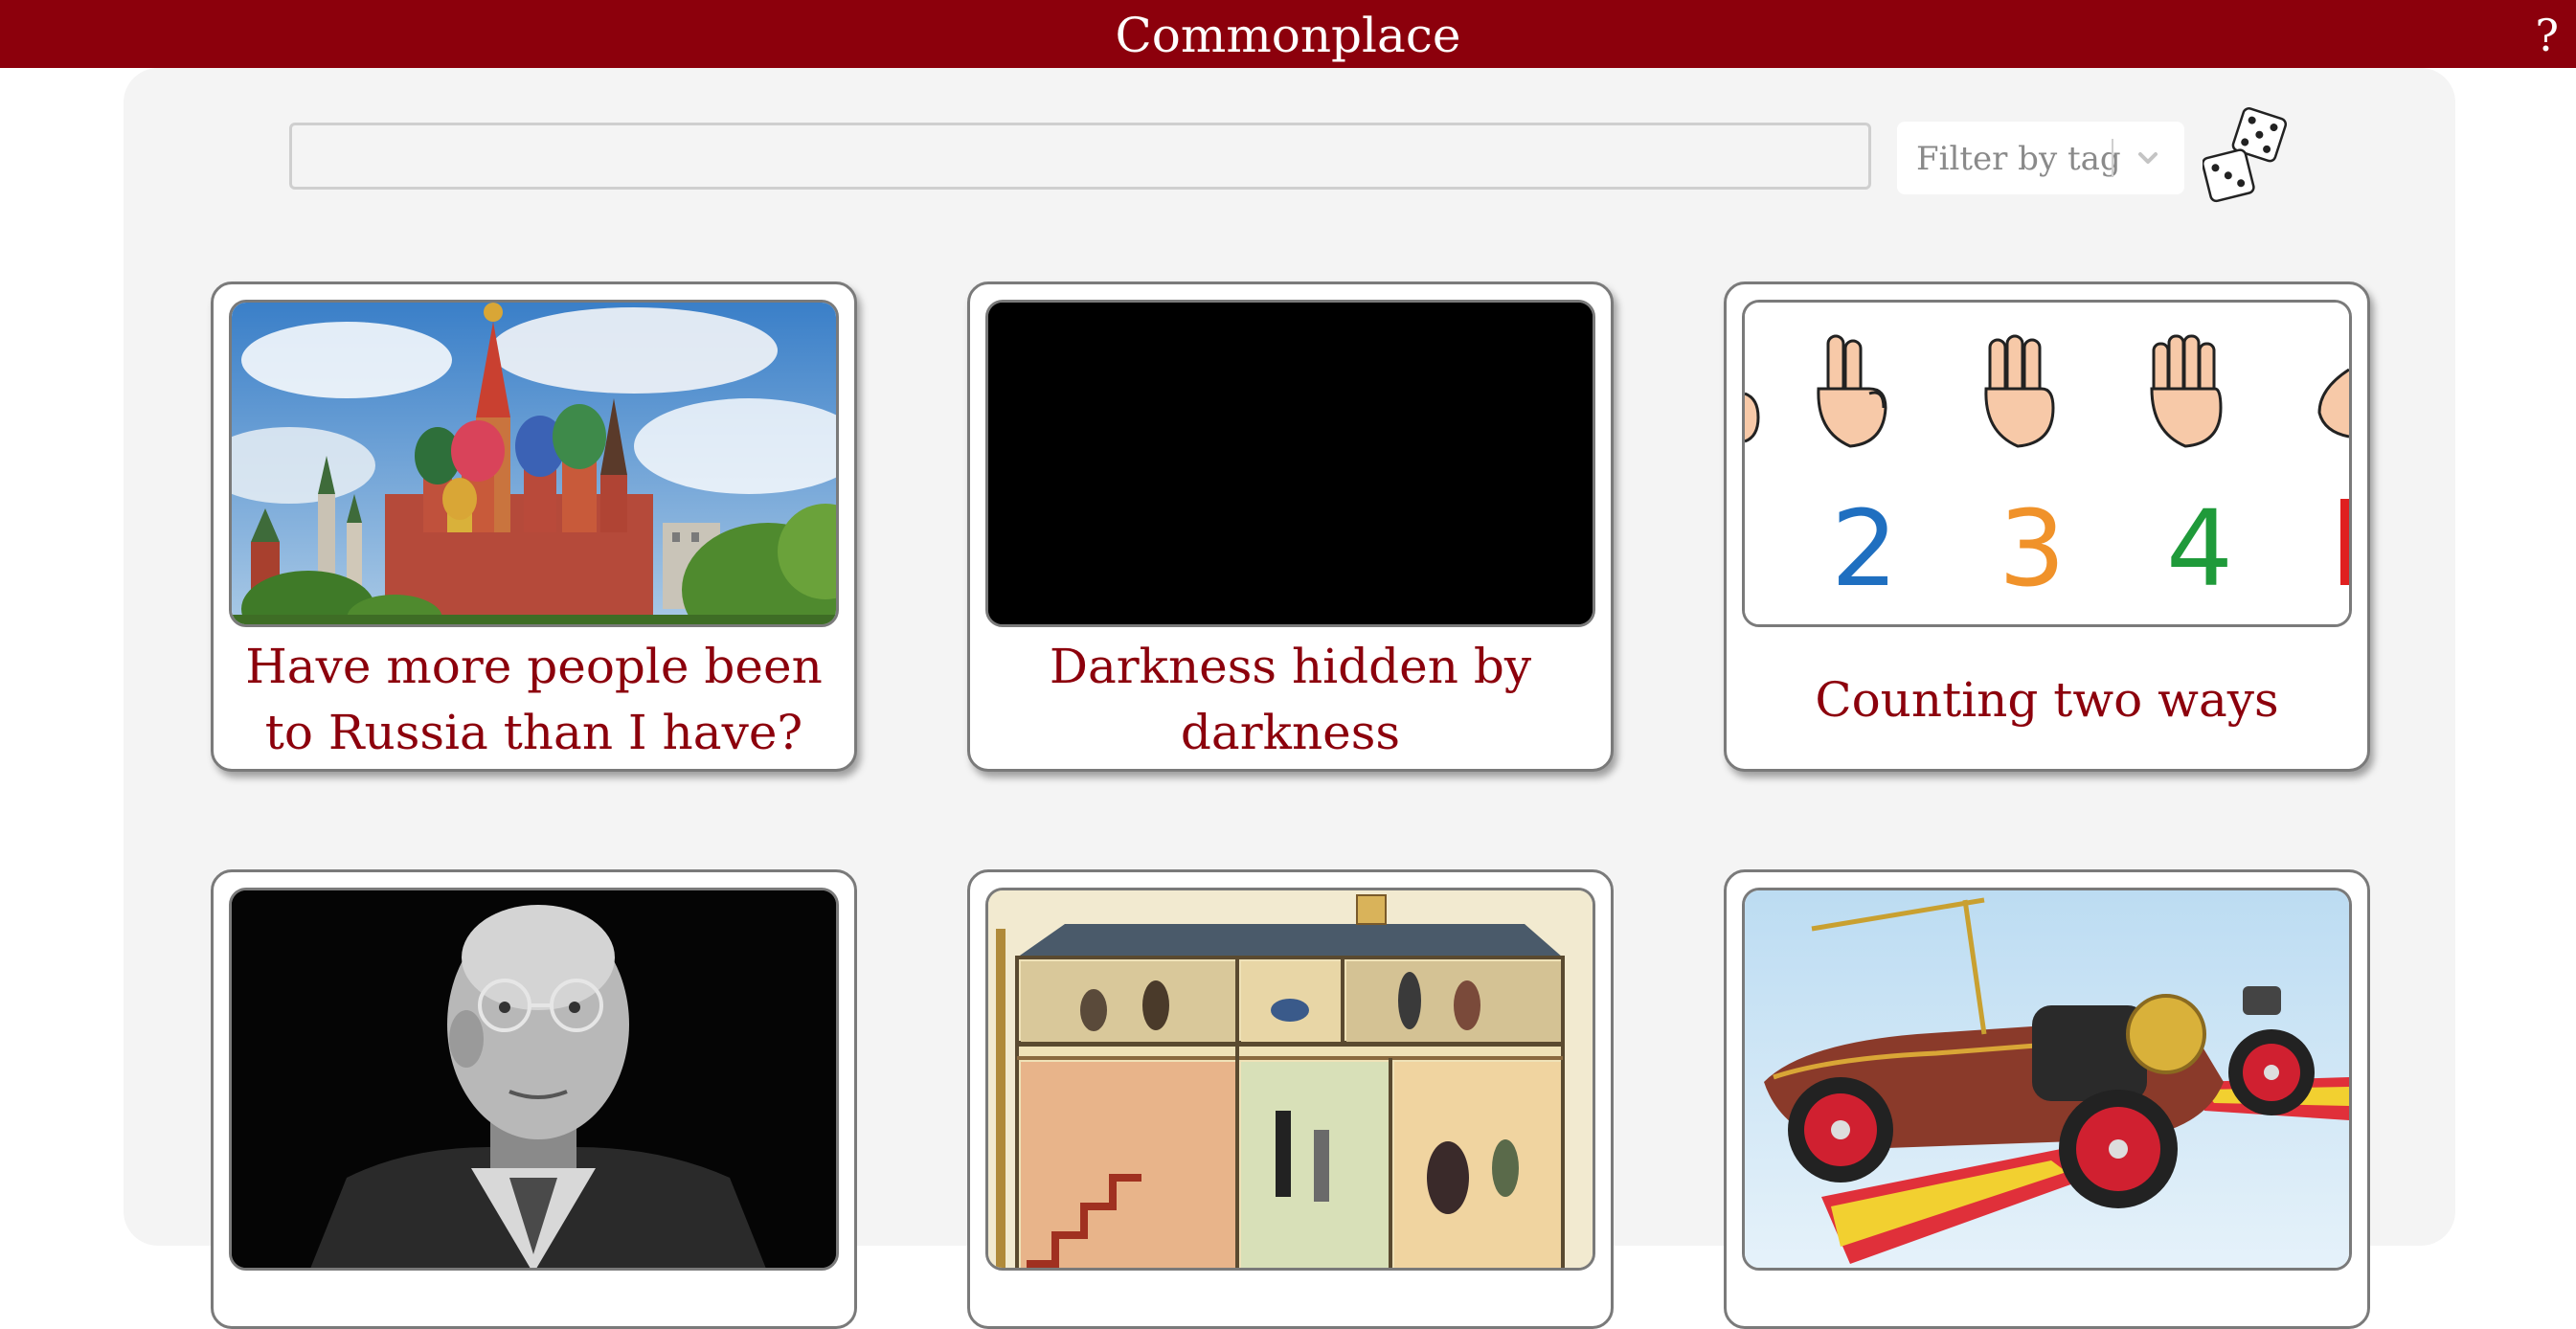 This screenshot has height=1329, width=2576. I want to click on note-card: 2 3 4 Counting two ways, so click(2047, 527).